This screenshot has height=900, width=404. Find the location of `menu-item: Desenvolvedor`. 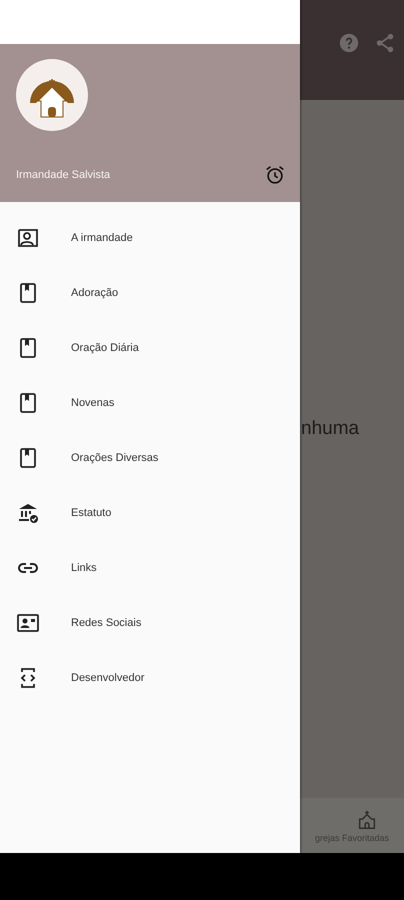

menu-item: Desenvolvedor is located at coordinates (150, 677).